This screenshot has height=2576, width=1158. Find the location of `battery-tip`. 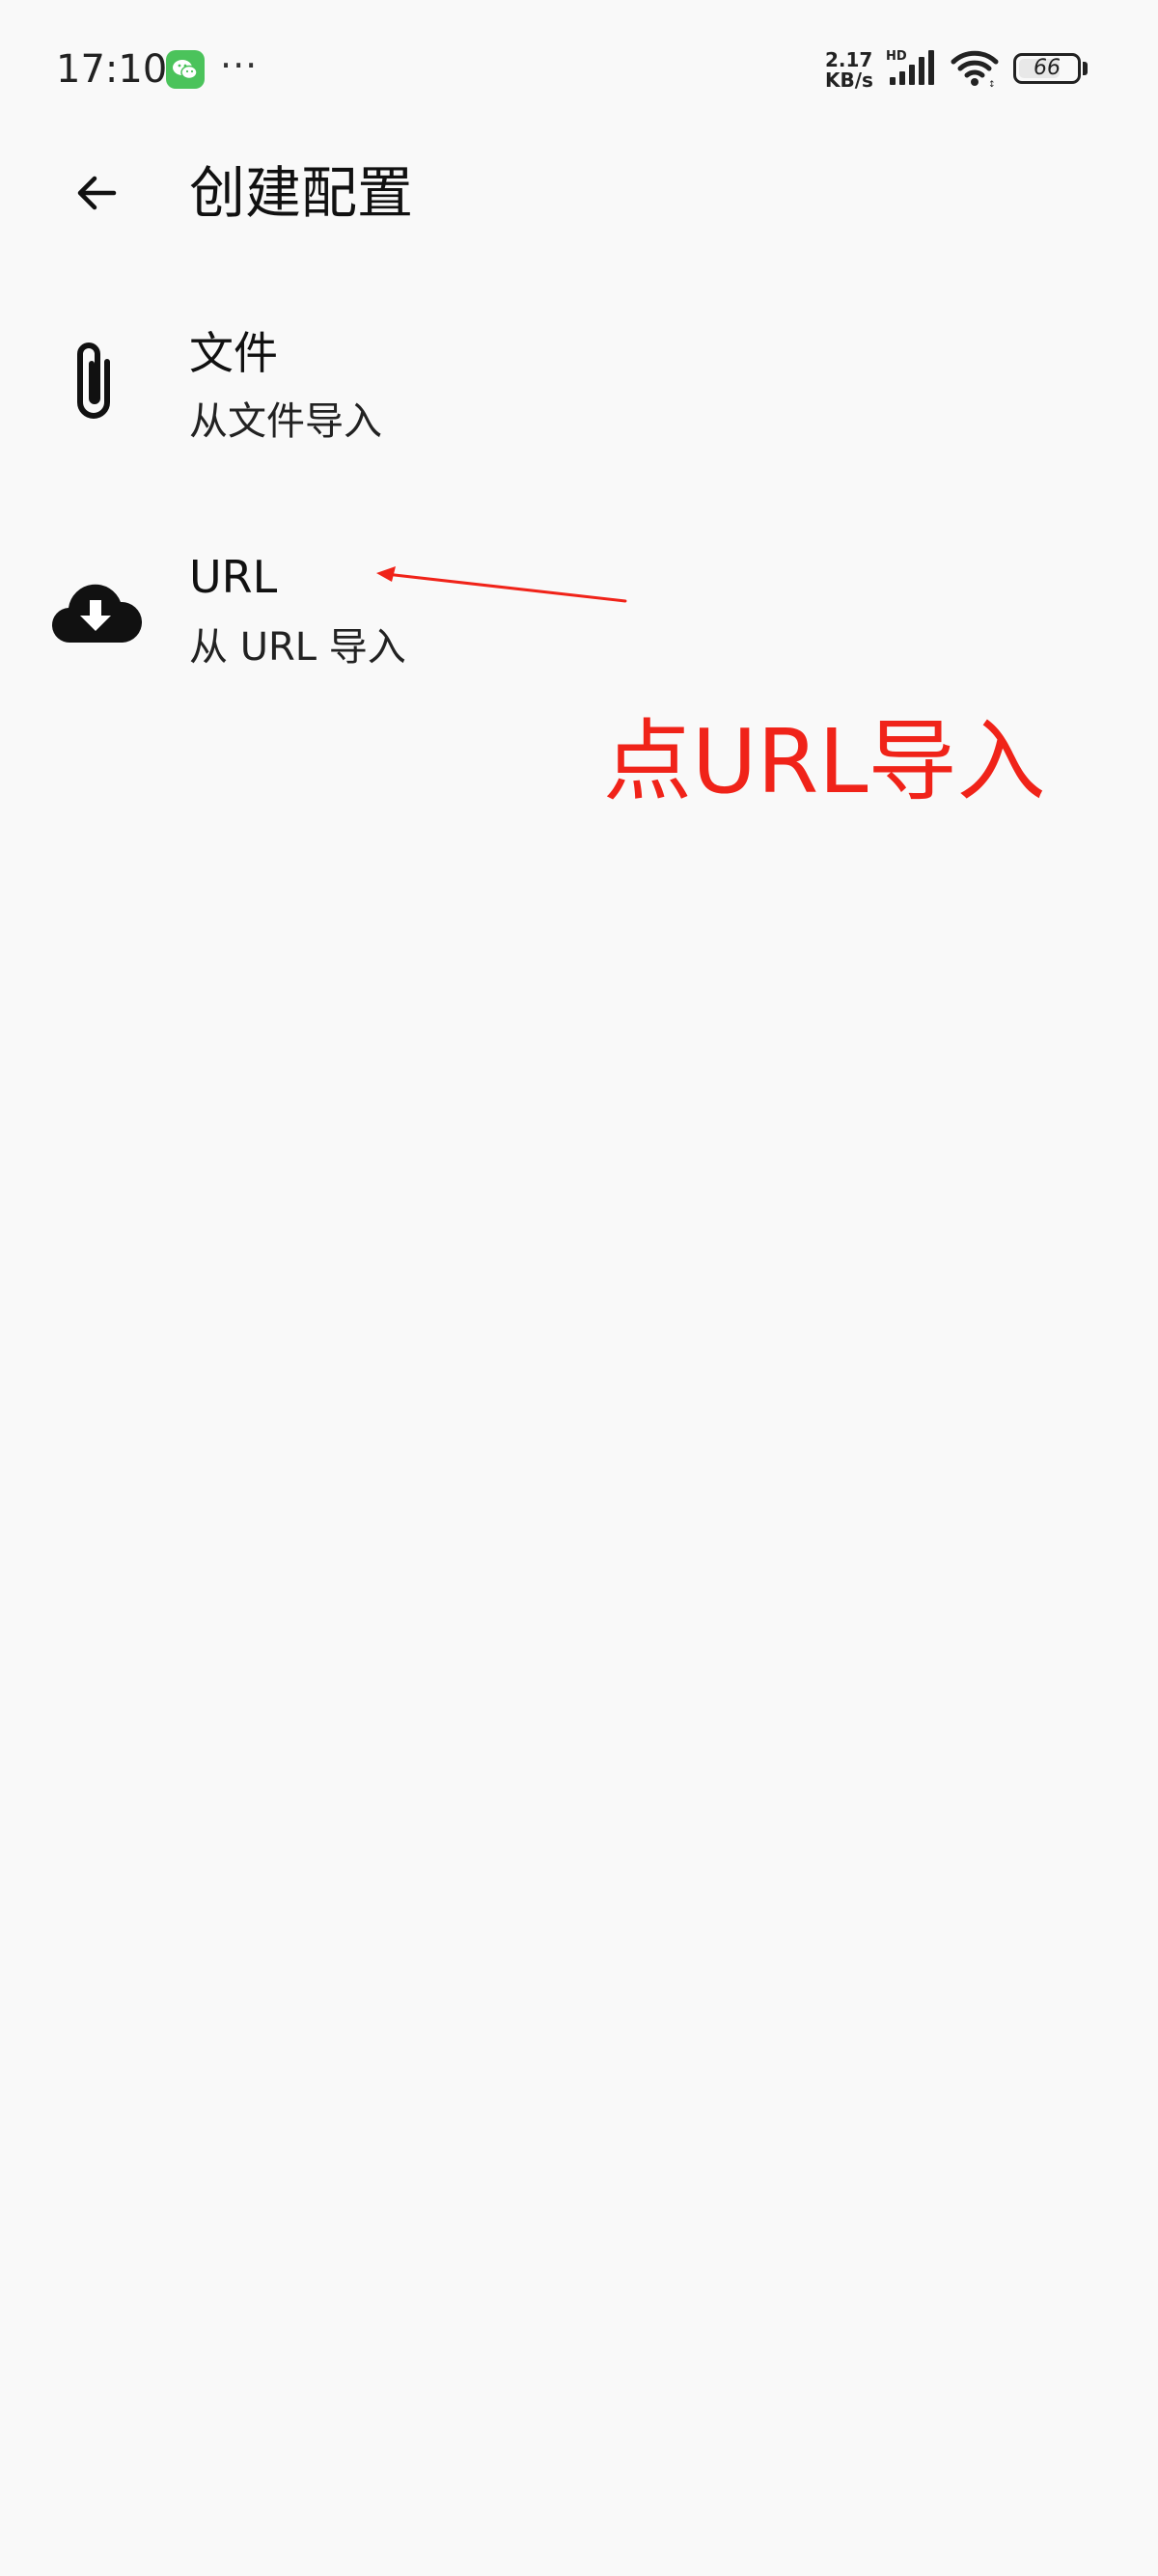

battery-tip is located at coordinates (1085, 68).